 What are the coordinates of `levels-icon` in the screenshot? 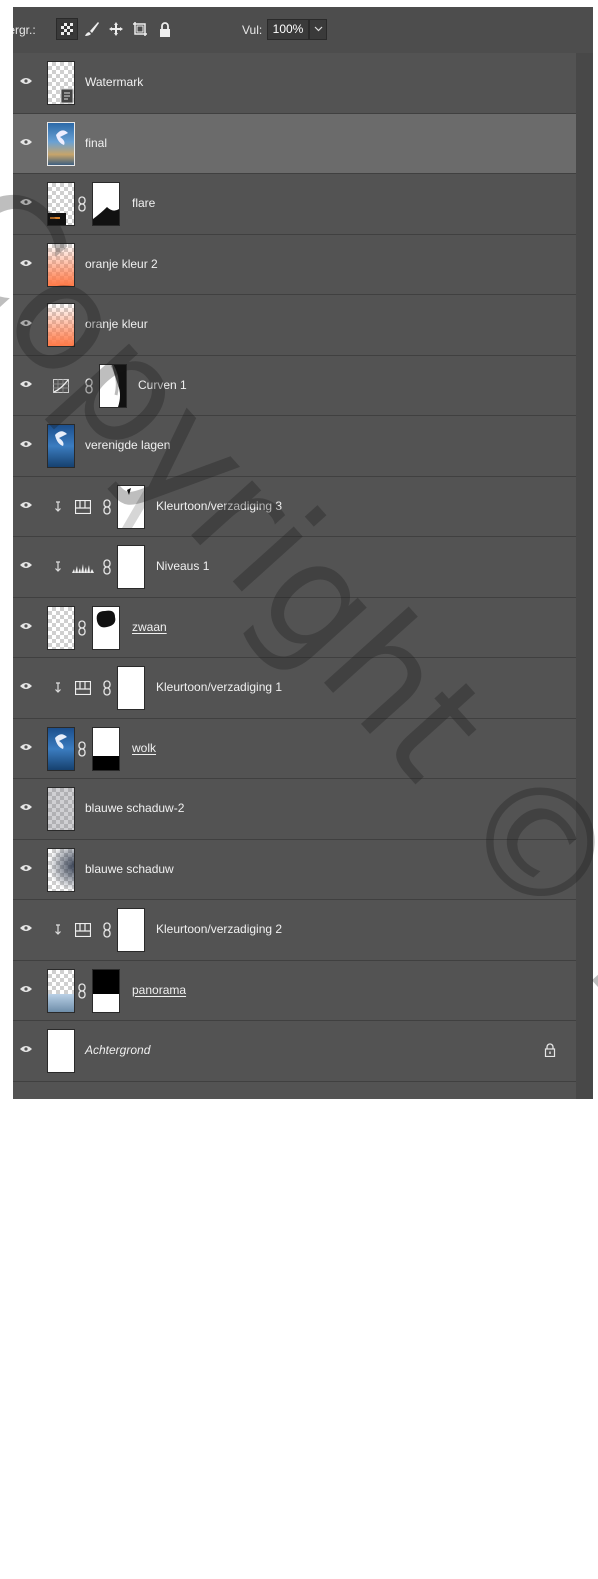 It's located at (83, 567).